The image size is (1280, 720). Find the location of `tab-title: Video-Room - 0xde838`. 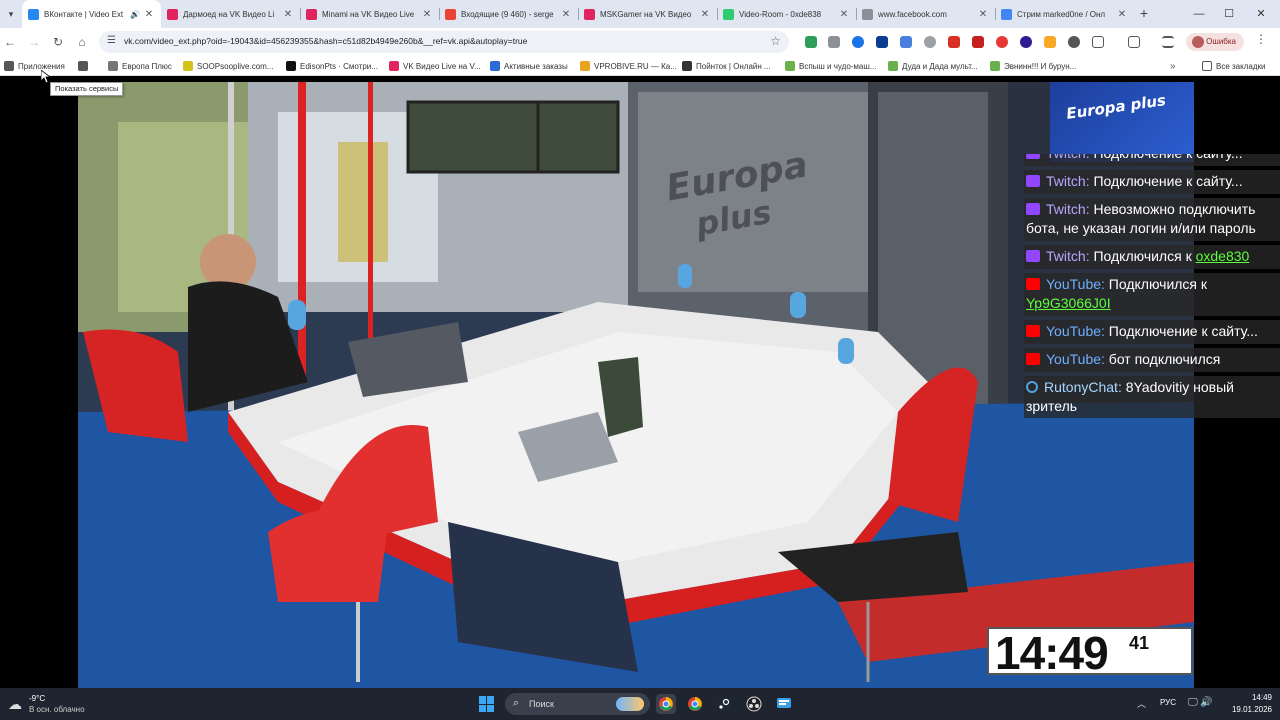

tab-title: Video-Room - 0xde838 is located at coordinates (780, 14).